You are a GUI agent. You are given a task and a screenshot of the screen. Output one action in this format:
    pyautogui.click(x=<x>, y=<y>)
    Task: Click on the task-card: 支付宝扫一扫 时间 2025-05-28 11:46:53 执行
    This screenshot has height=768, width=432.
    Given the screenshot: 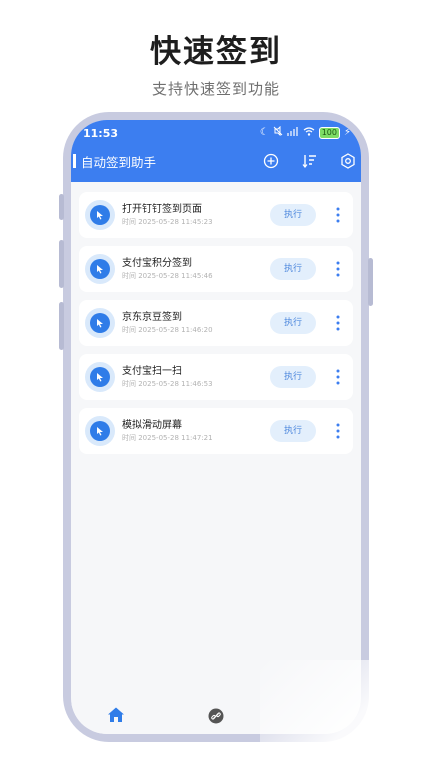 What is the action you would take?
    pyautogui.click(x=216, y=377)
    